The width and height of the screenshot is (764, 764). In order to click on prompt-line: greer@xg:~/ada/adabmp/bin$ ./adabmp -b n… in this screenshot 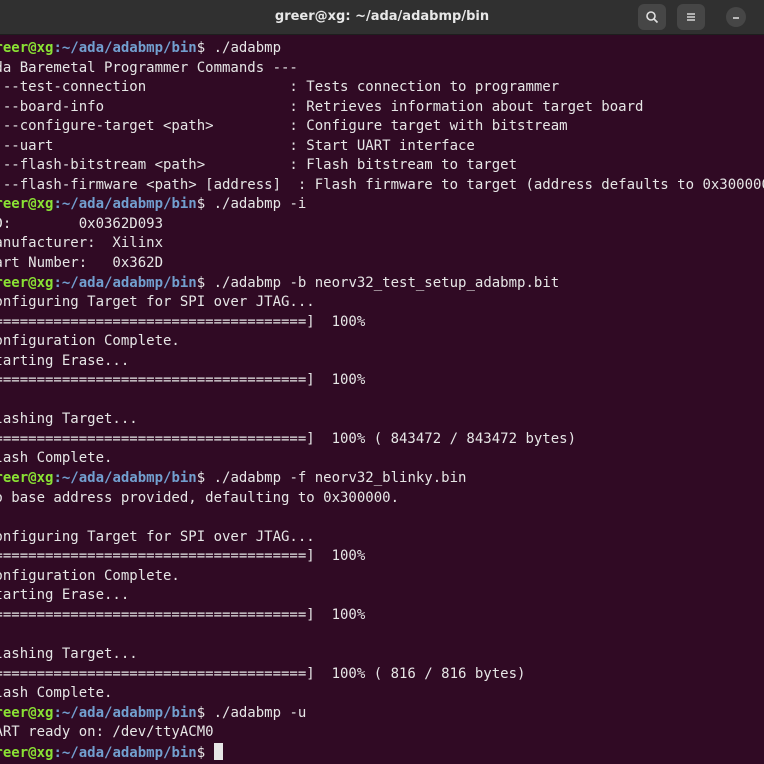, I will do `click(382, 284)`.